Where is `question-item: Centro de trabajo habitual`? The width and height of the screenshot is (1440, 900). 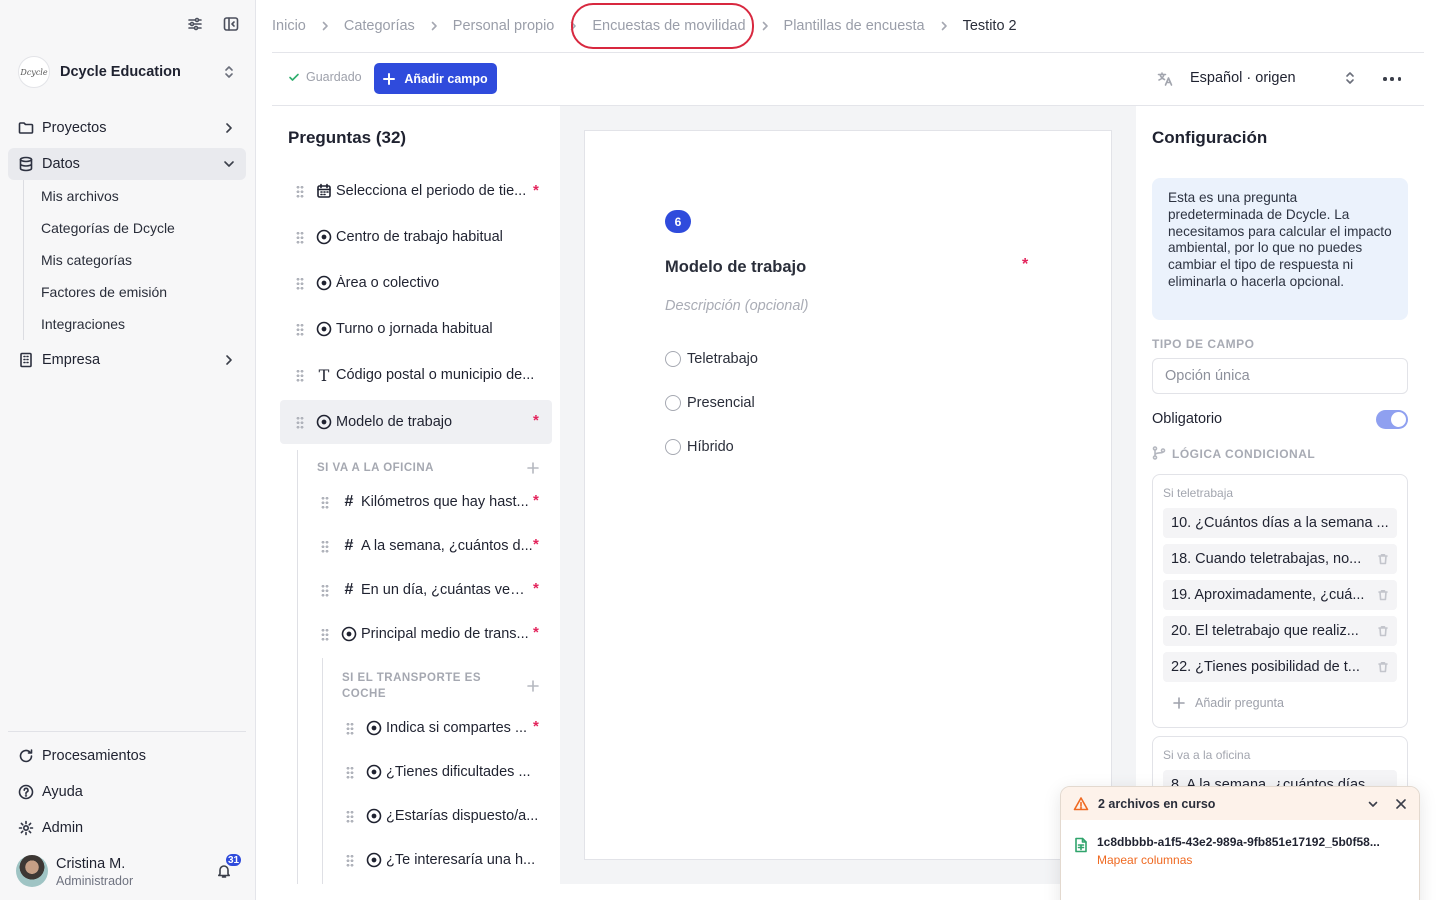 question-item: Centro de trabajo habitual is located at coordinates (416, 237).